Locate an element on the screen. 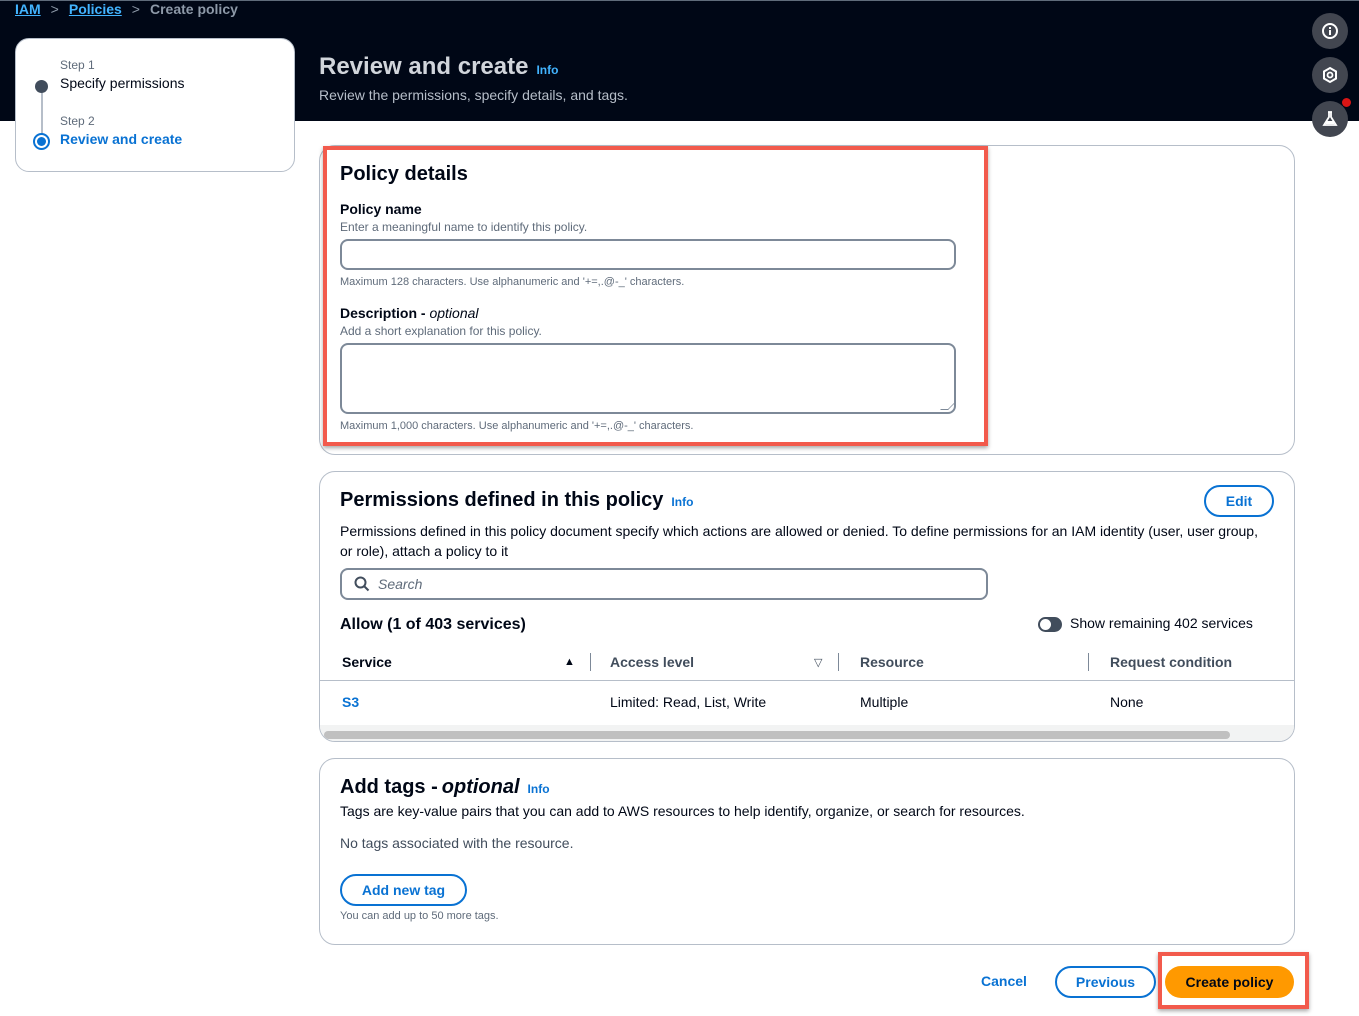 The height and width of the screenshot is (1016, 1359). access-level-cell: Limited: Read, List, Write is located at coordinates (688, 702).